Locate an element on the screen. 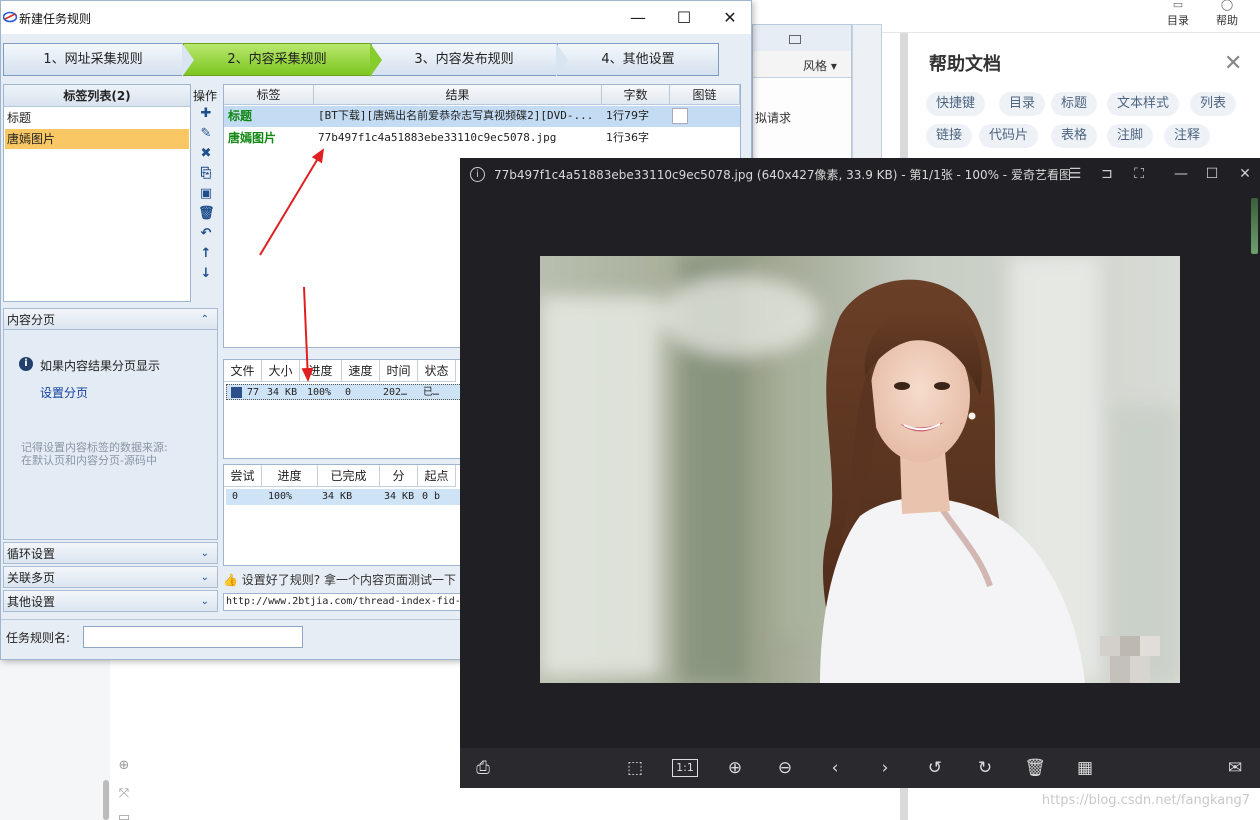 The image size is (1260, 820). crop-icon: ⬚ is located at coordinates (635, 768).